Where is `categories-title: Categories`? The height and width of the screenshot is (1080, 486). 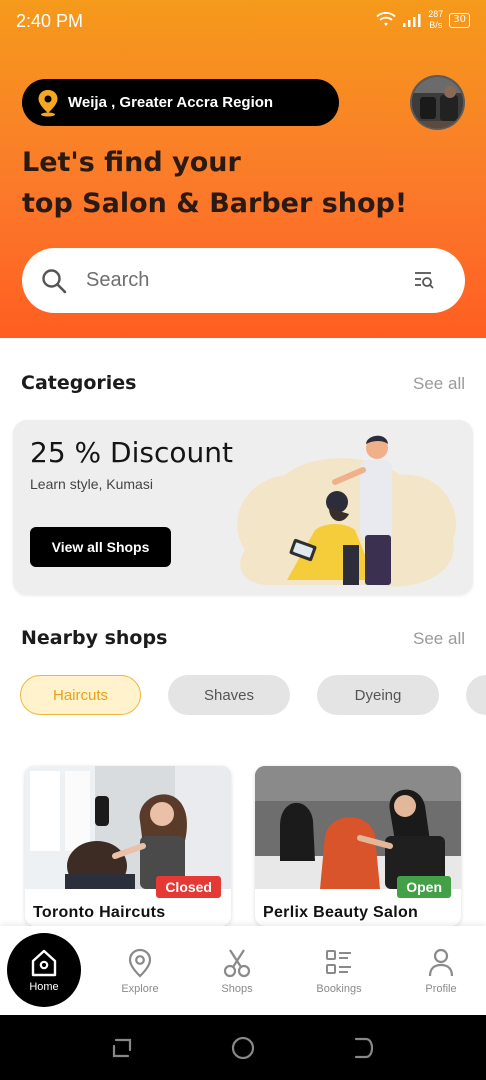
categories-title: Categories is located at coordinates (79, 383).